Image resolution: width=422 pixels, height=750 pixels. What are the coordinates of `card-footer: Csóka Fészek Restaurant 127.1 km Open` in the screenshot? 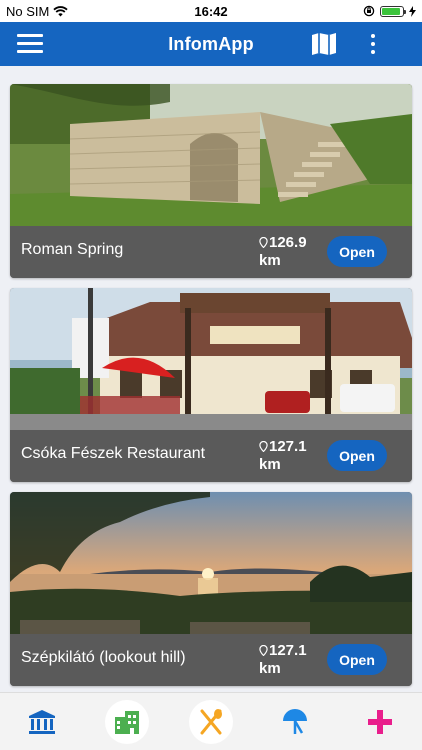 It's located at (211, 456).